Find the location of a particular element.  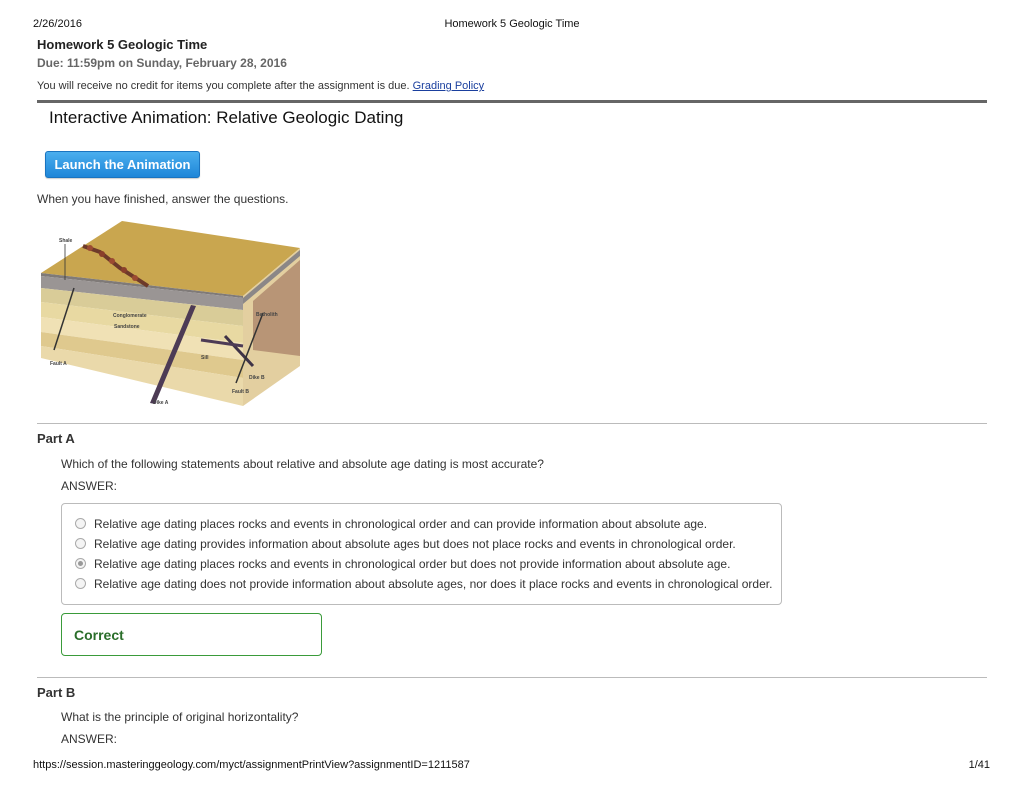

print-page-number: 1/41 is located at coordinates (979, 765).